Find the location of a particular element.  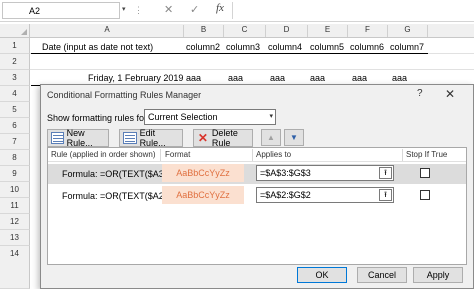

insert-function-icon: fx is located at coordinates (220, 8).